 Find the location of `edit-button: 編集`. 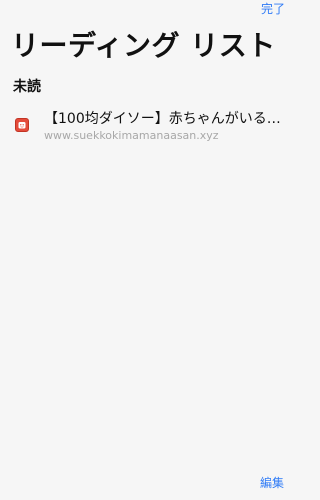

edit-button: 編集 is located at coordinates (272, 483).